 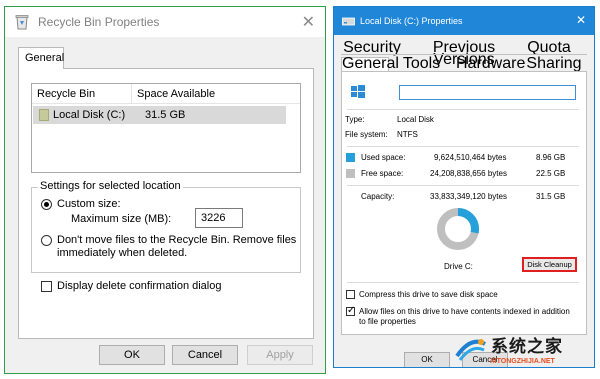 I want to click on list-header: Recycle Bin Location Space Available, so click(x=166, y=101).